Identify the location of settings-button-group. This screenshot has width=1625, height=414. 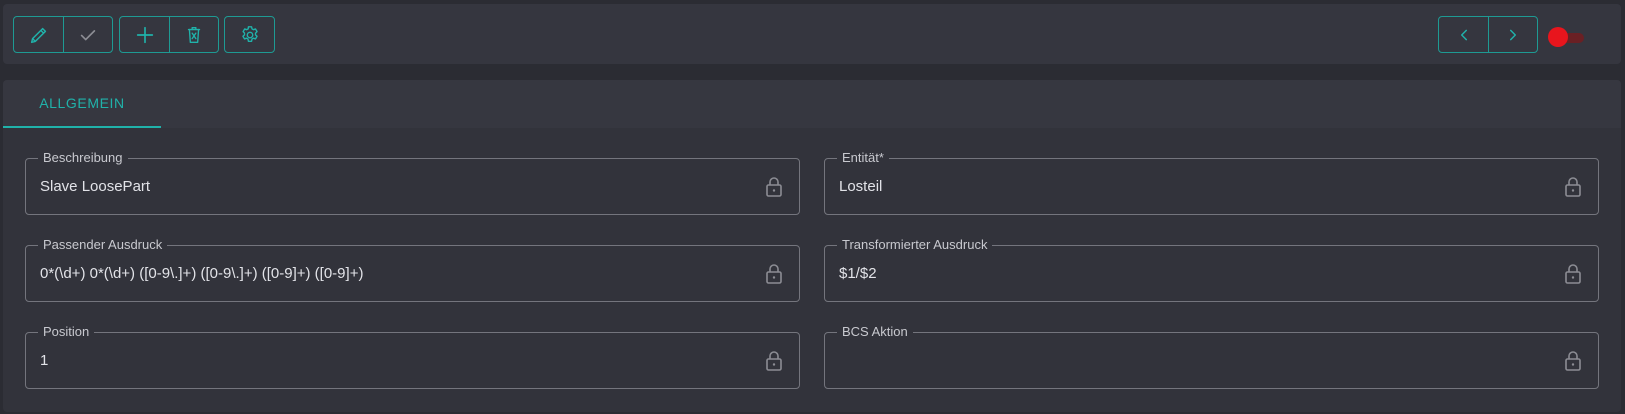
(249, 34).